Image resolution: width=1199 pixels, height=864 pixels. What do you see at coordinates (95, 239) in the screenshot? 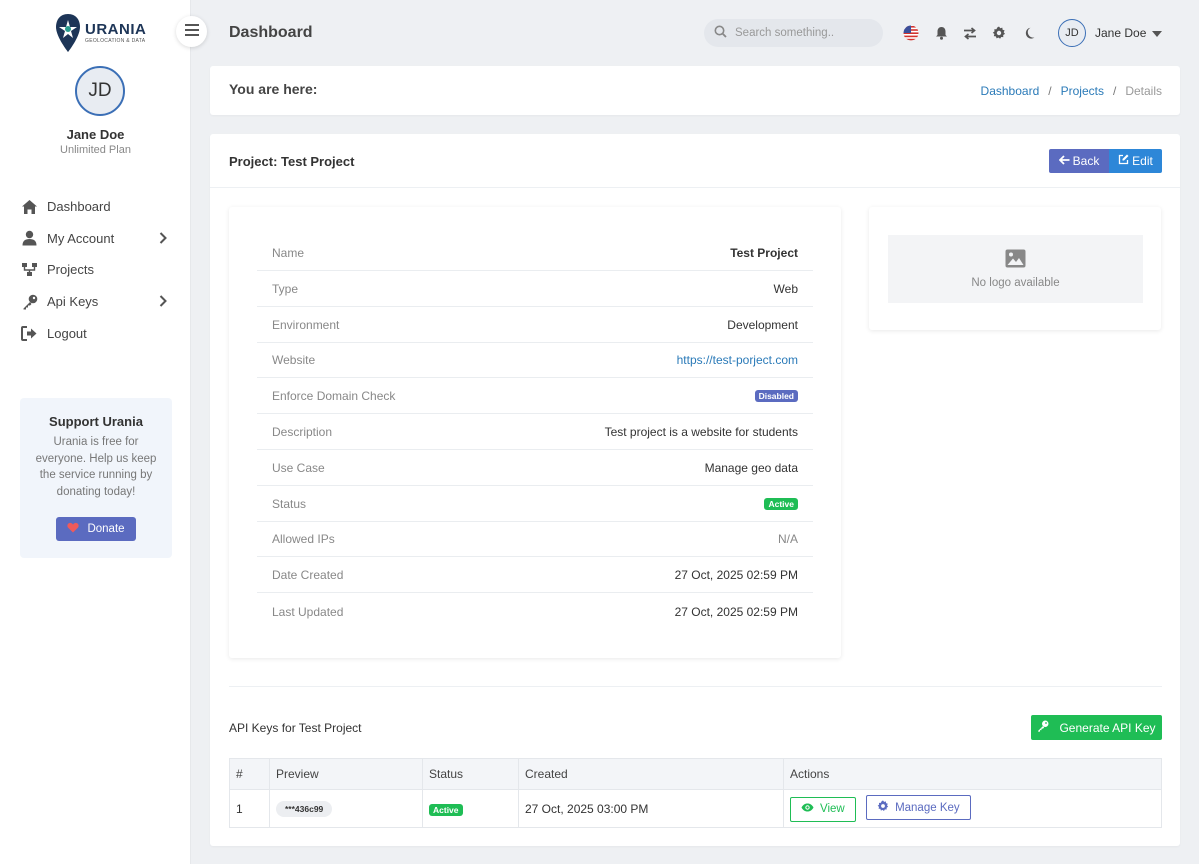
I see `sidebar-item-my-account: My Account` at bounding box center [95, 239].